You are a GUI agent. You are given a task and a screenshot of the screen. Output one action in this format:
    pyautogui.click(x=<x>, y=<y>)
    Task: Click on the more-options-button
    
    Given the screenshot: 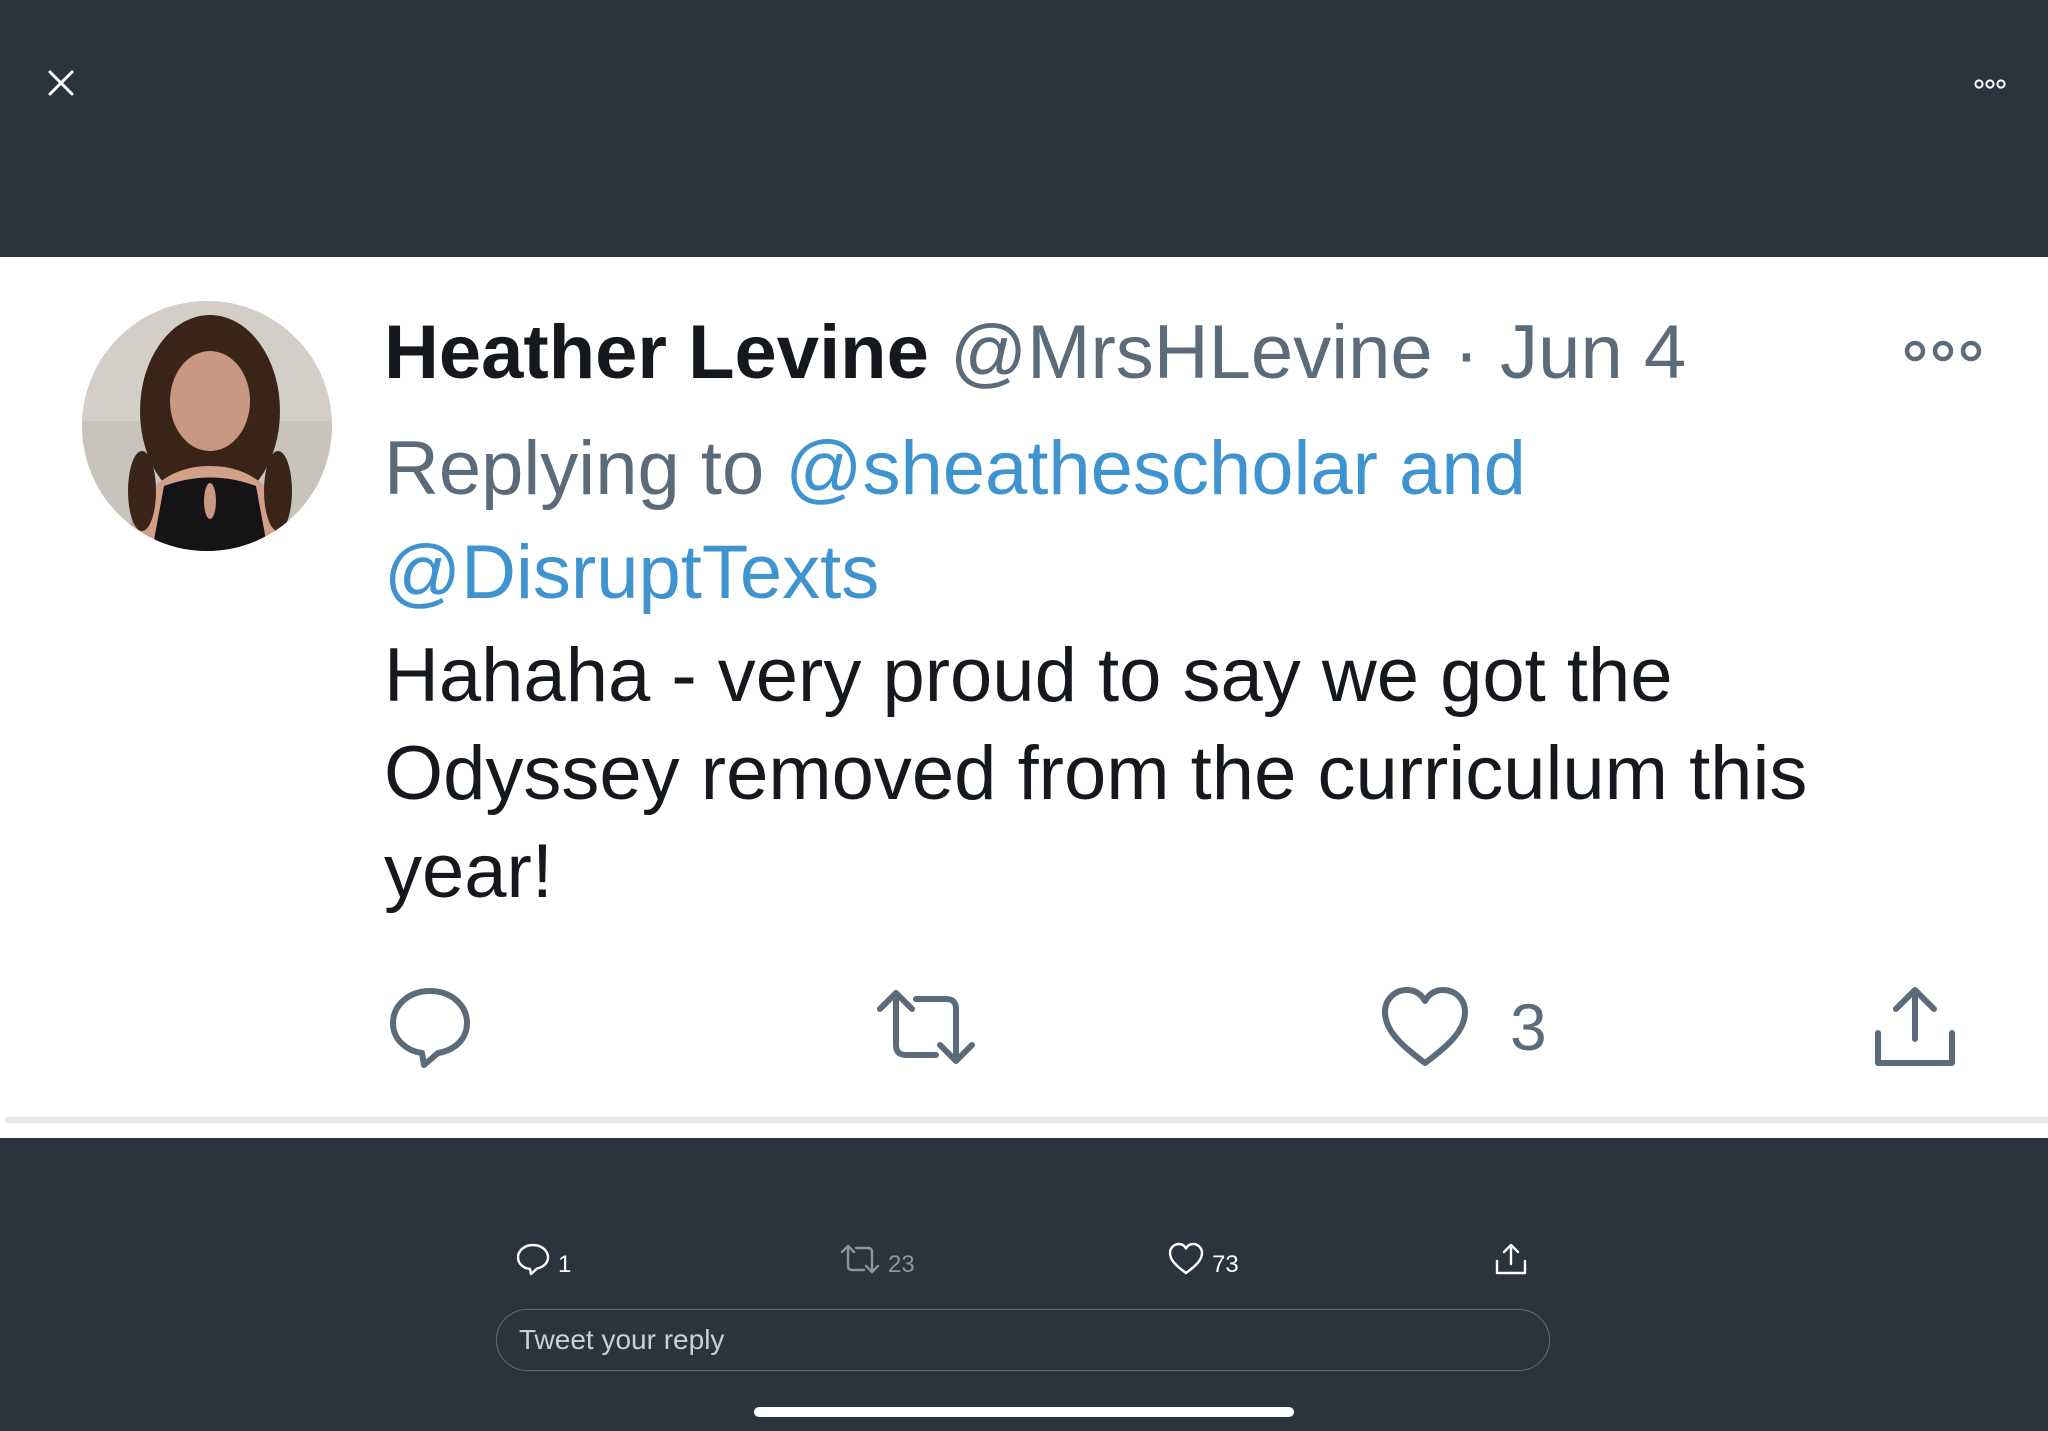 What is the action you would take?
    pyautogui.click(x=1990, y=84)
    